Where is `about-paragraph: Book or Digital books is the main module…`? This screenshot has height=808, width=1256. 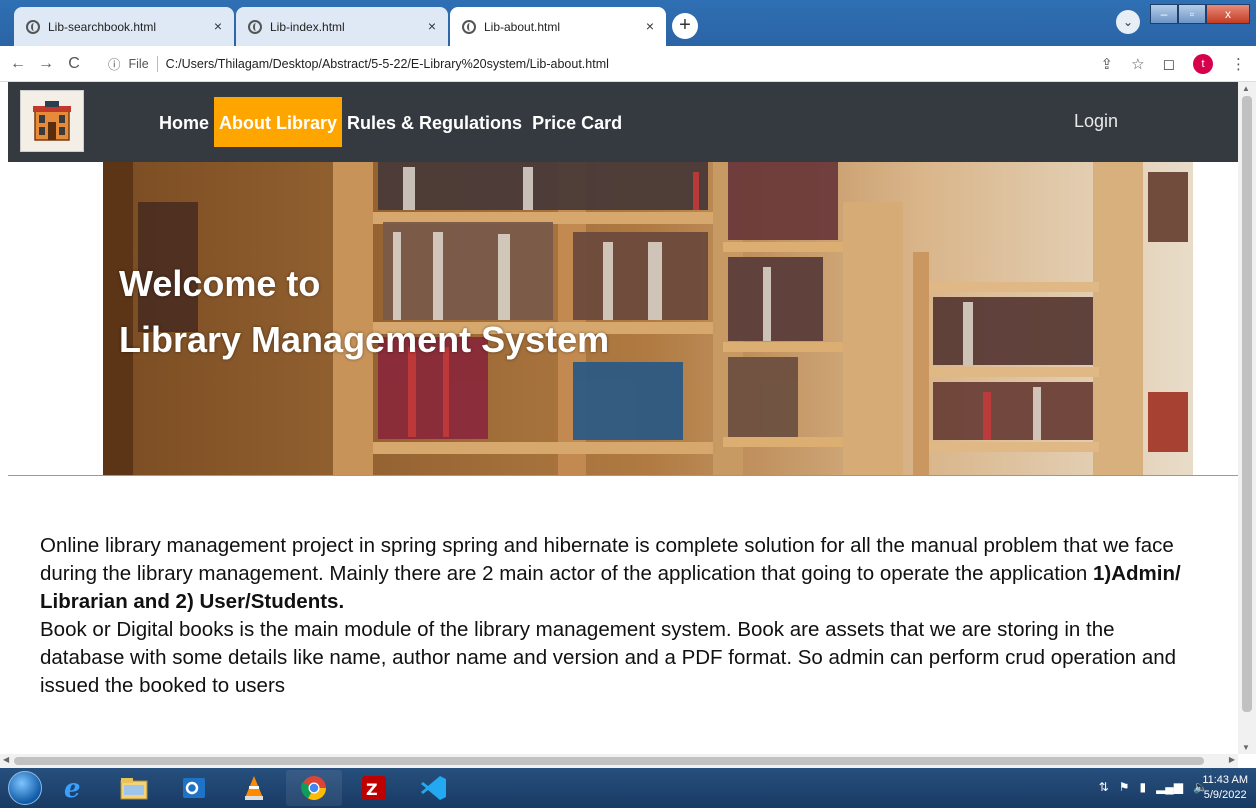 about-paragraph: Book or Digital books is the main module… is located at coordinates (608, 657).